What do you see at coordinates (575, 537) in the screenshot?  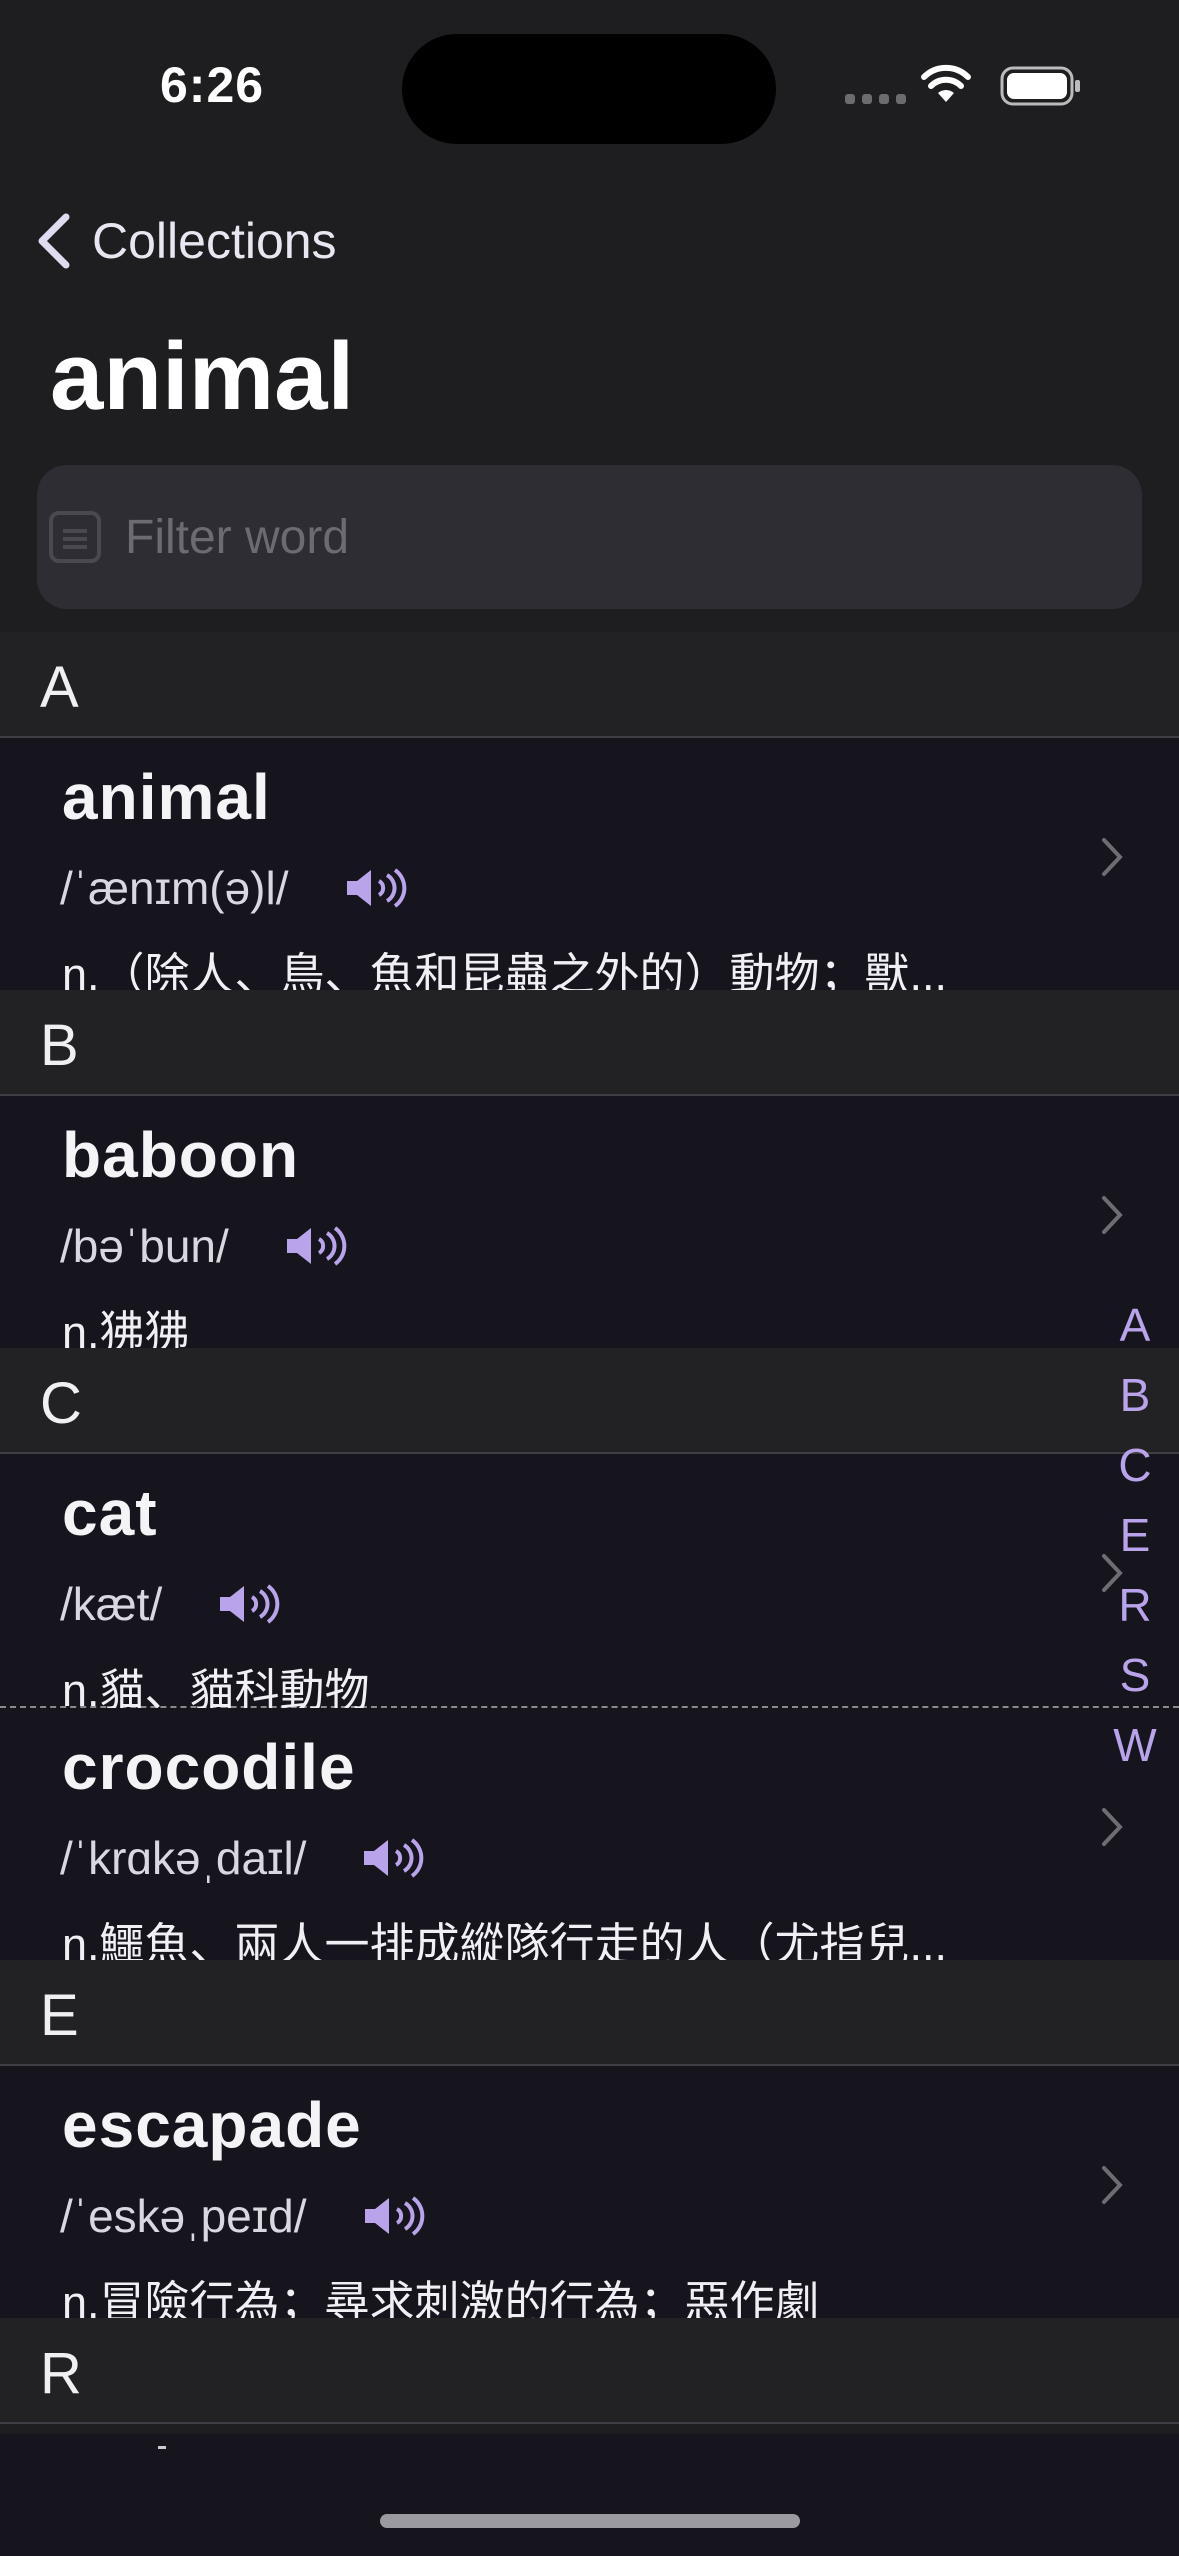 I see `filter-word-input` at bounding box center [575, 537].